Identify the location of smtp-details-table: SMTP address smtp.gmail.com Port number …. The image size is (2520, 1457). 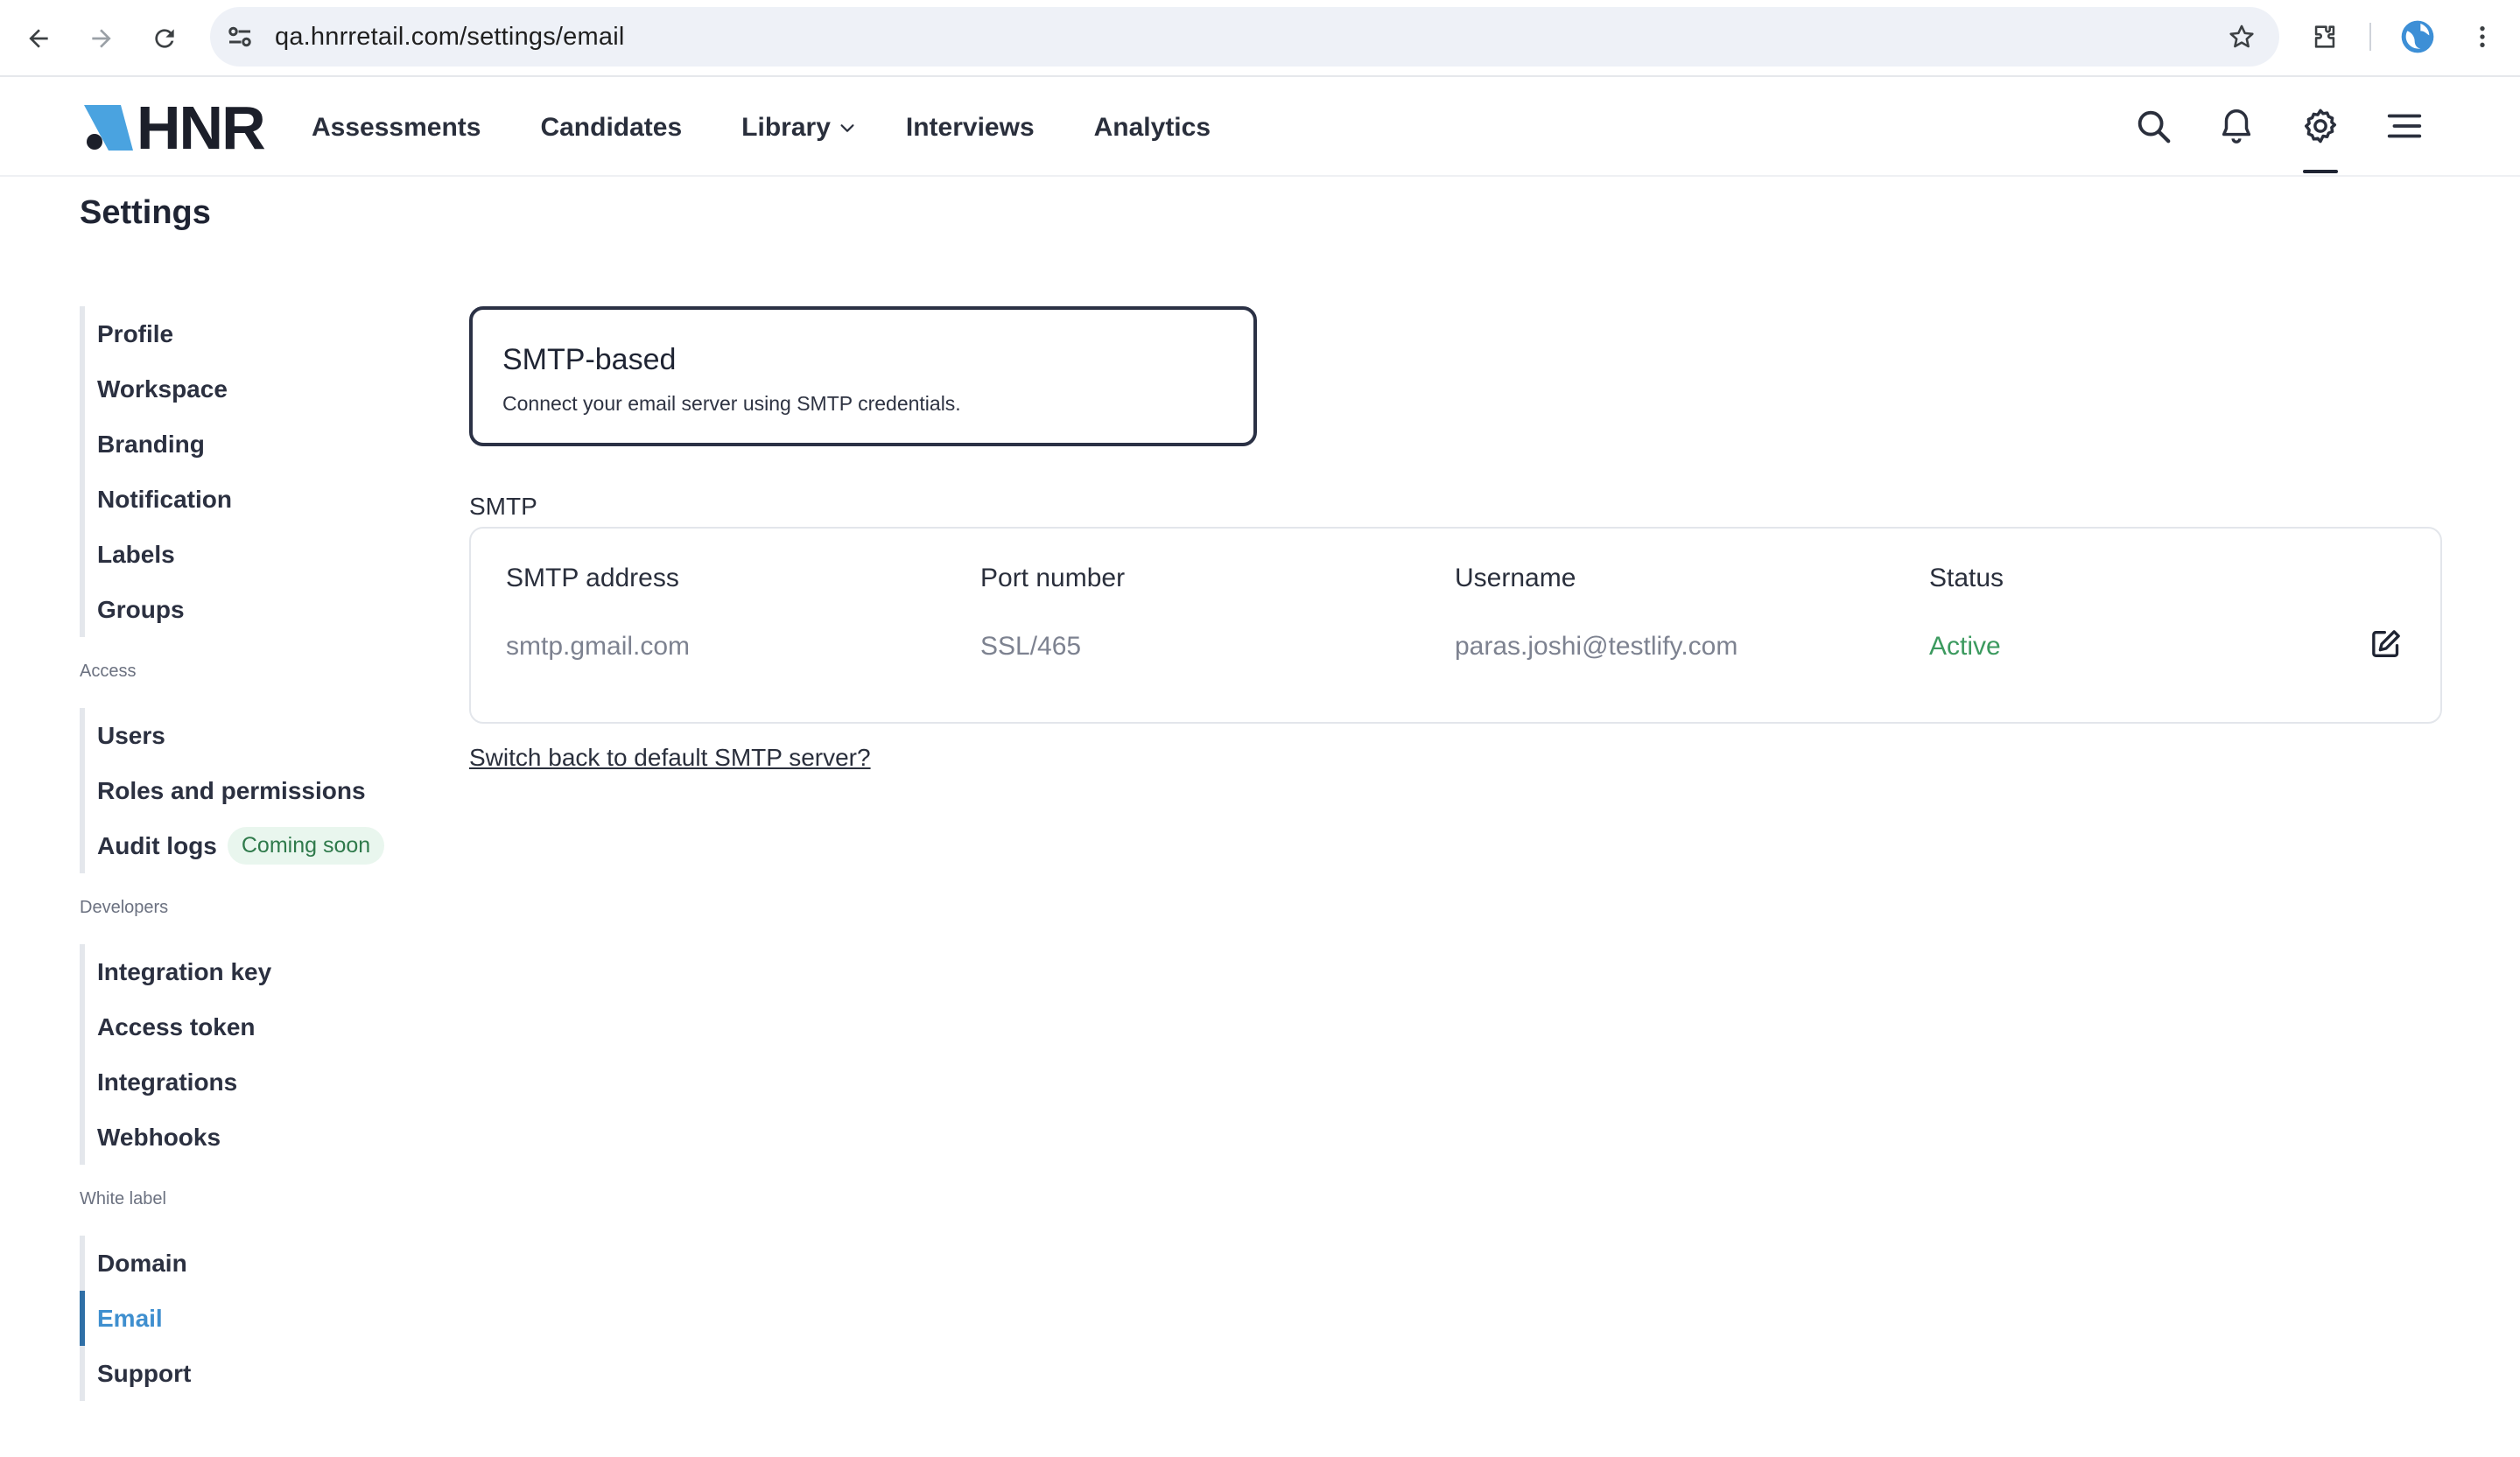
(1455, 625).